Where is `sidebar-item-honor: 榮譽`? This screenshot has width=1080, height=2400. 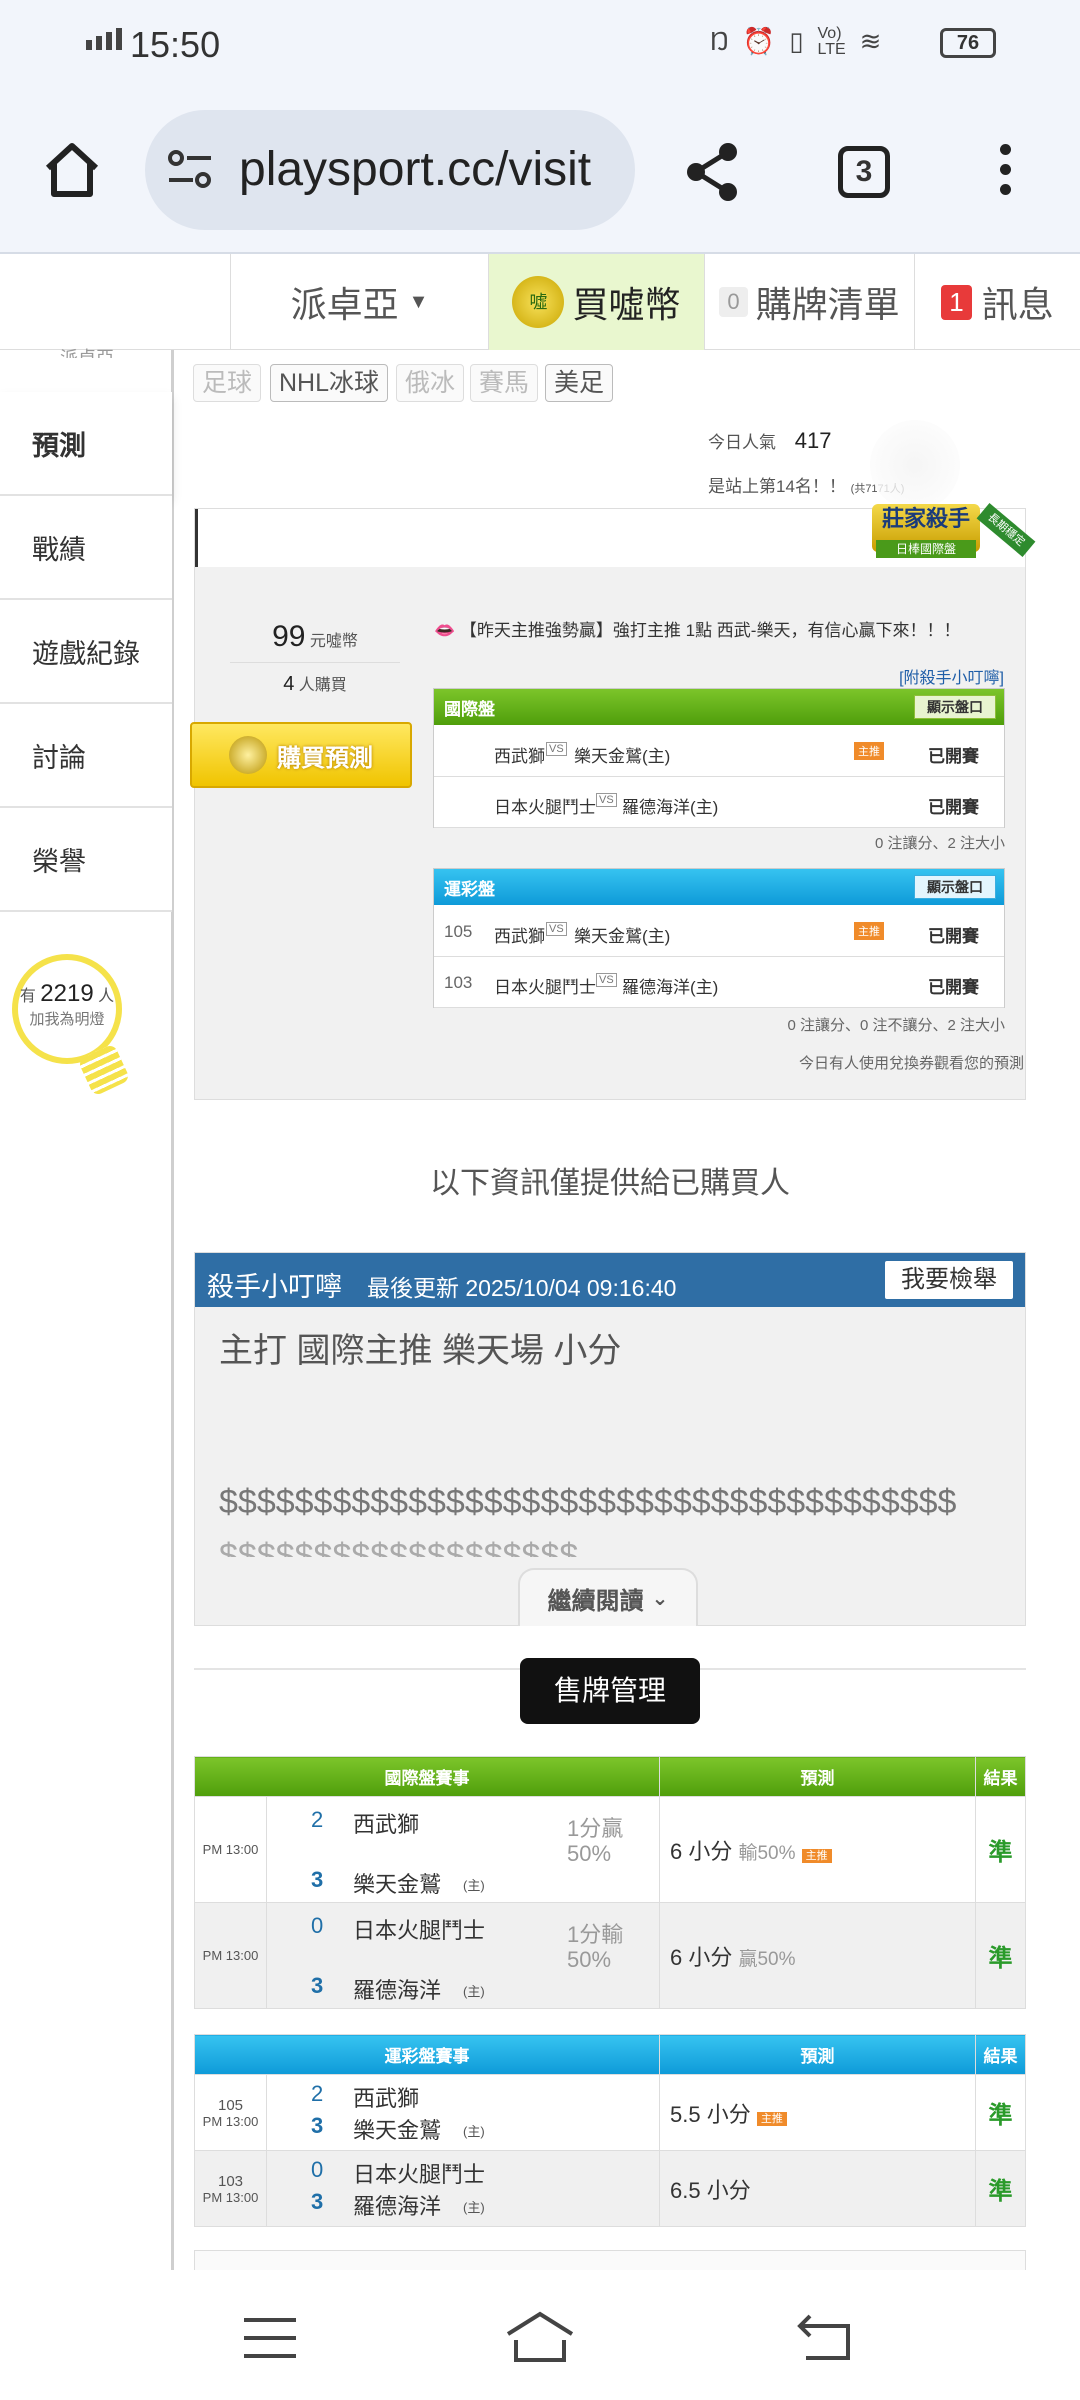
sidebar-item-honor: 榮譽 is located at coordinates (86, 860).